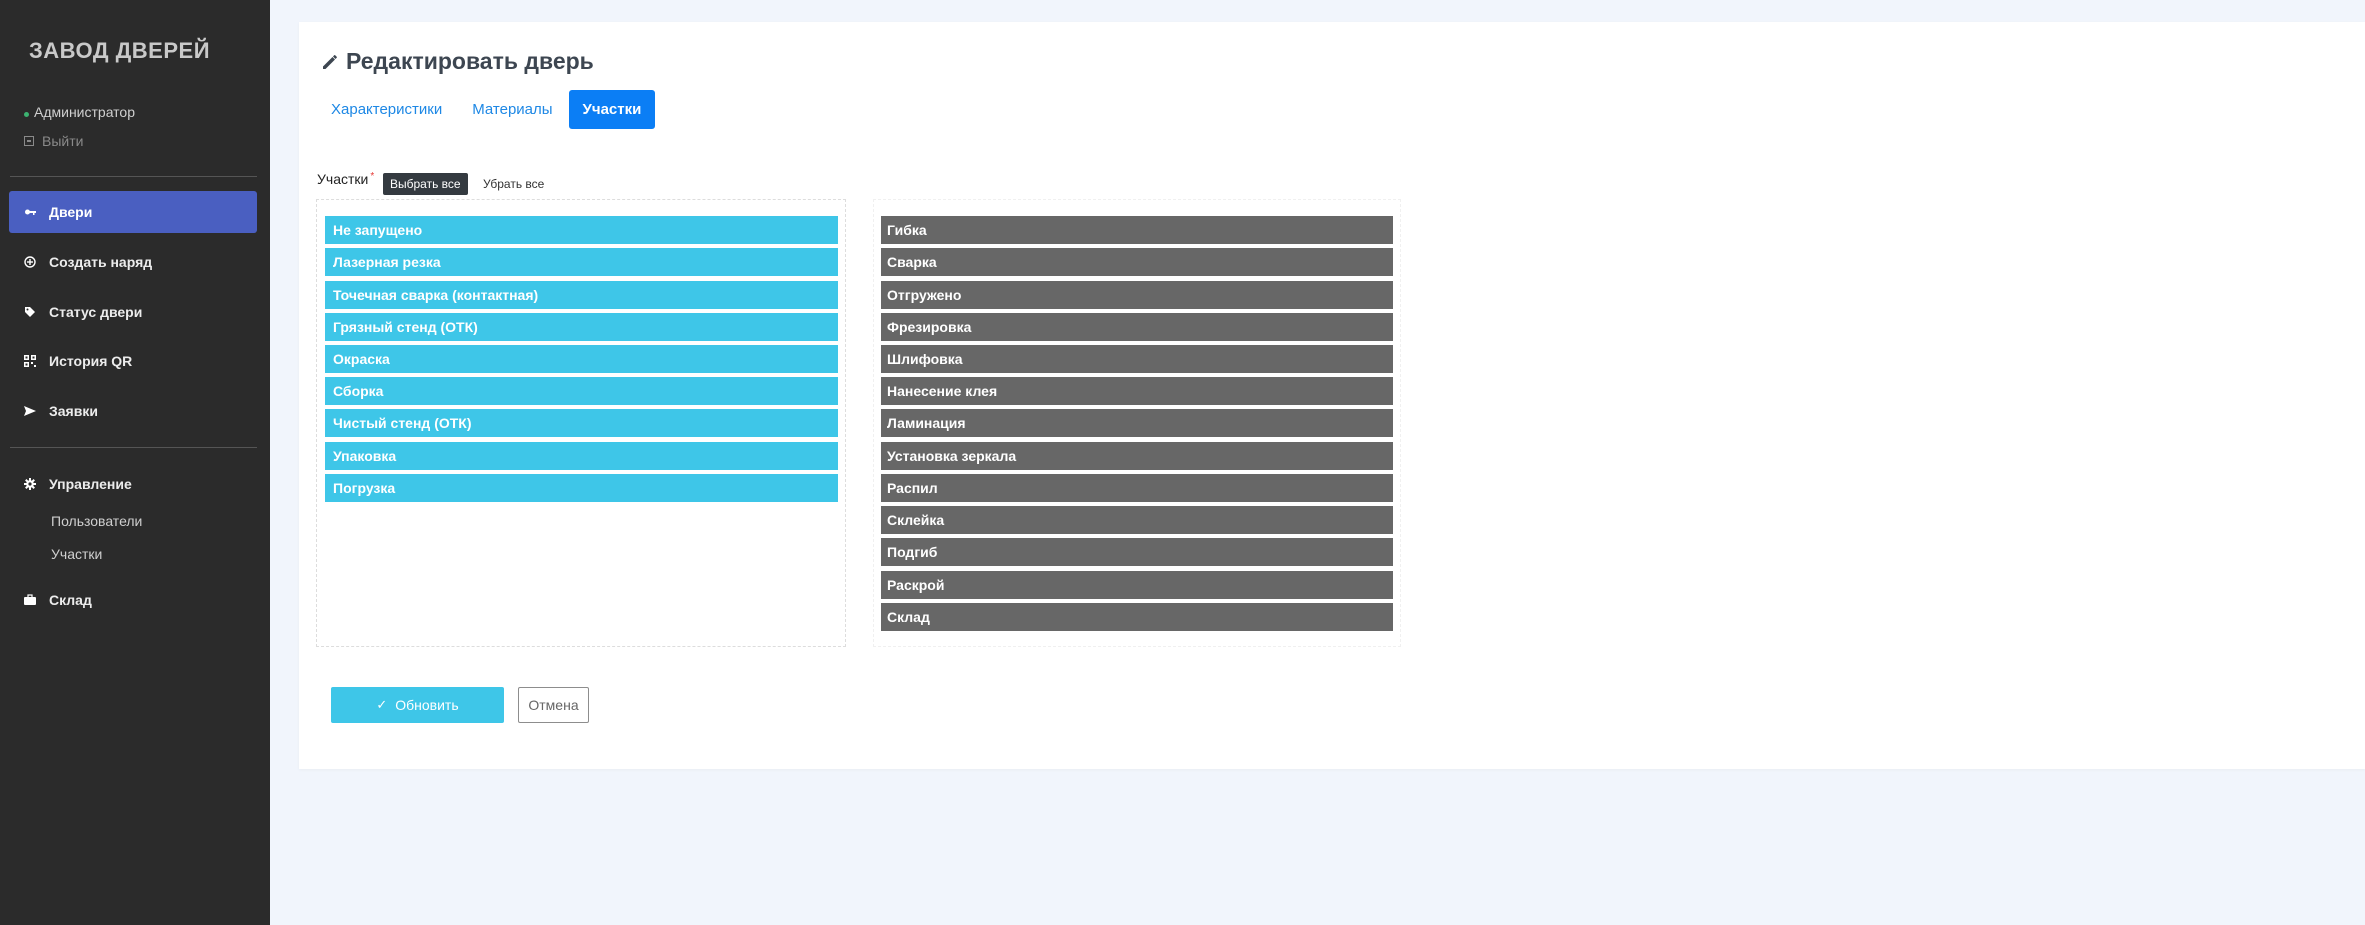 This screenshot has width=2365, height=925. I want to click on field-label-text: Участки, so click(343, 179).